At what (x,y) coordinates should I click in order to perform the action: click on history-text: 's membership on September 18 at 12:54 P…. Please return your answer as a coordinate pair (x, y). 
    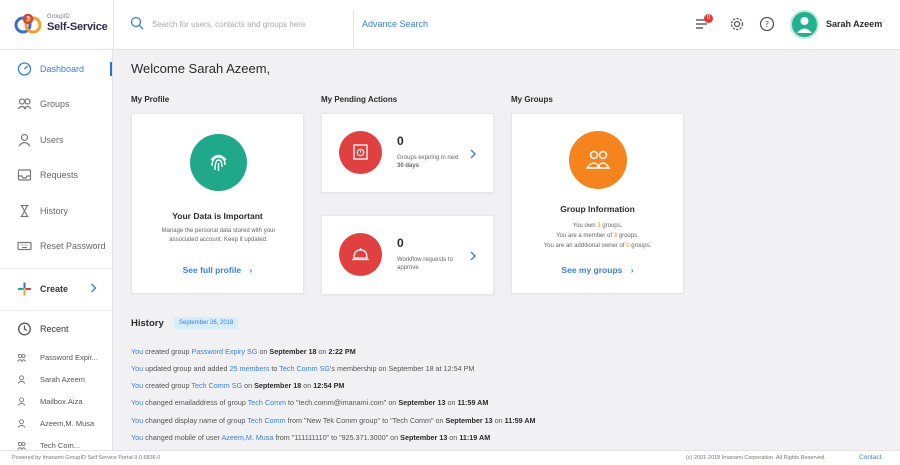
    Looking at the image, I should click on (402, 368).